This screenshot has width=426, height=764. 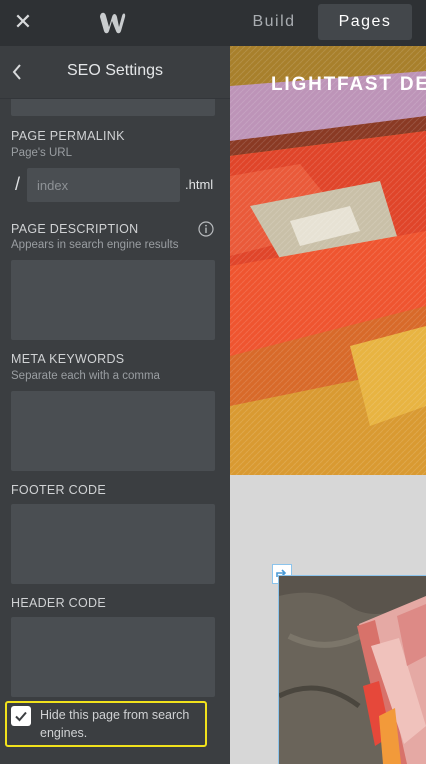 What do you see at coordinates (113, 300) in the screenshot?
I see `description-textarea` at bounding box center [113, 300].